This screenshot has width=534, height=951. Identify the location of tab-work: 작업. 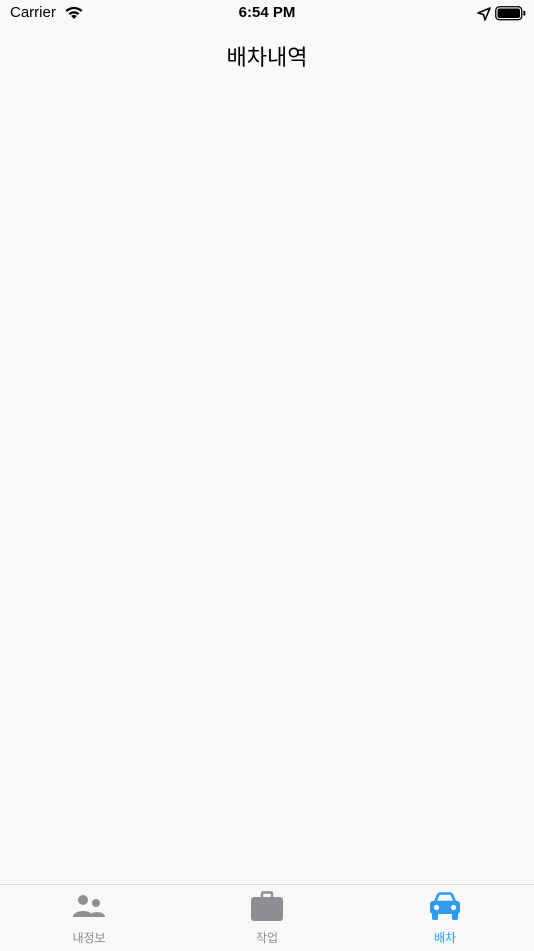
(267, 918).